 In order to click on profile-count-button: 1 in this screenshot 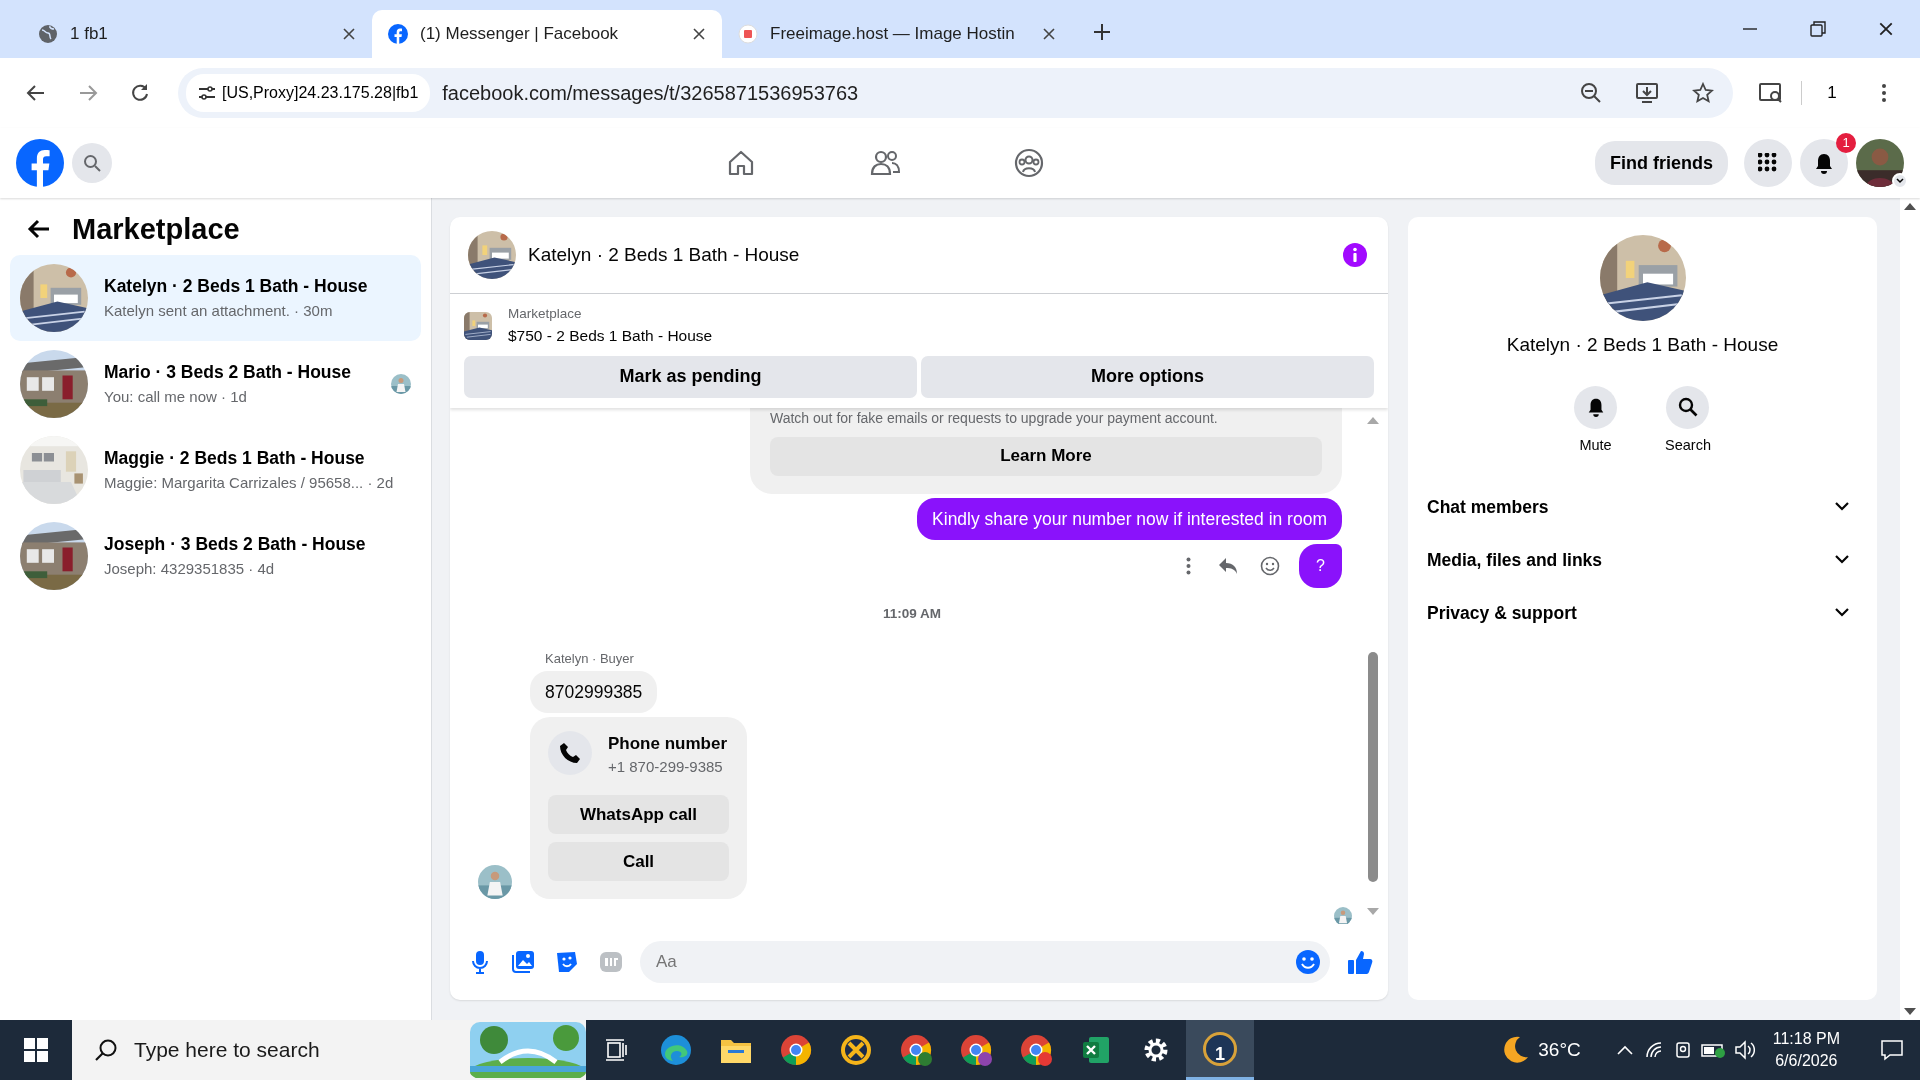, I will do `click(1832, 93)`.